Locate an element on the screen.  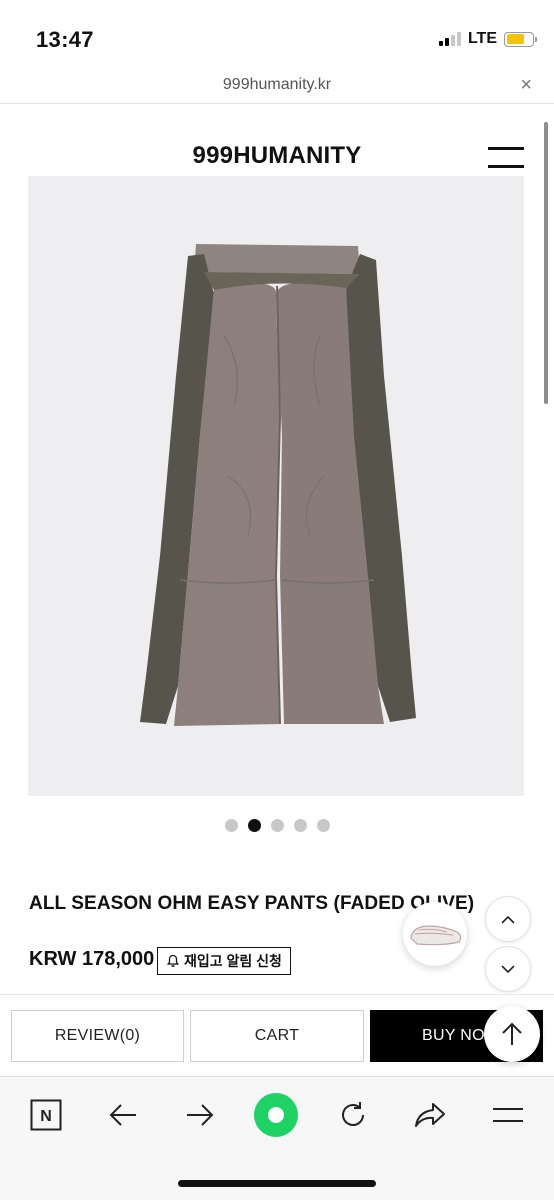
arrow-up-icon is located at coordinates (512, 1033).